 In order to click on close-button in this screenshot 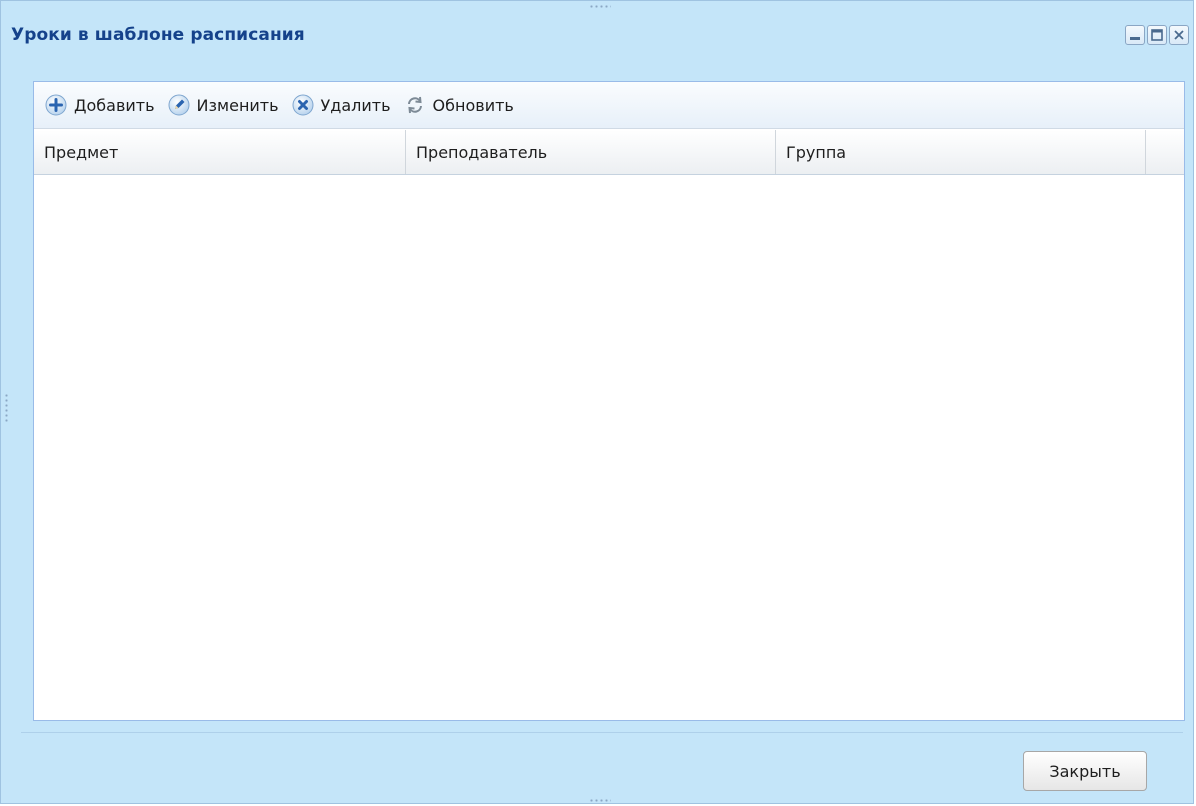, I will do `click(1179, 35)`.